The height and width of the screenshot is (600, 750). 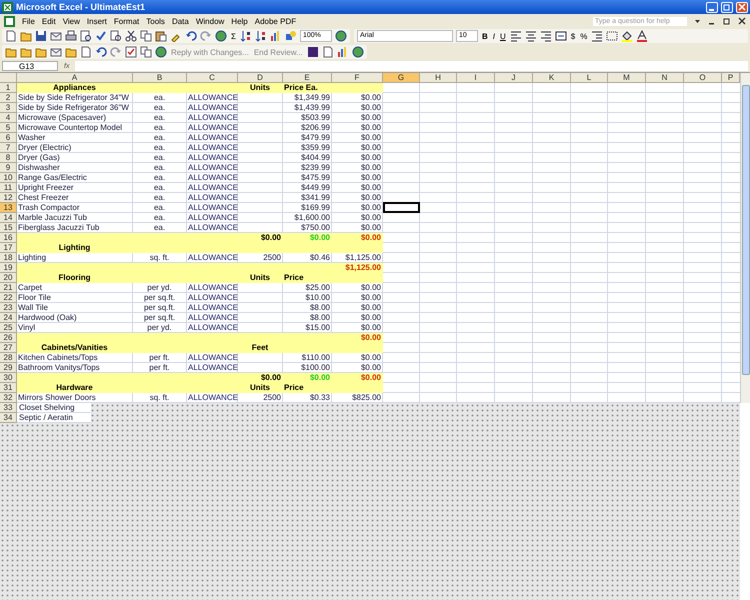 What do you see at coordinates (161, 36) in the screenshot?
I see `paste-icon` at bounding box center [161, 36].